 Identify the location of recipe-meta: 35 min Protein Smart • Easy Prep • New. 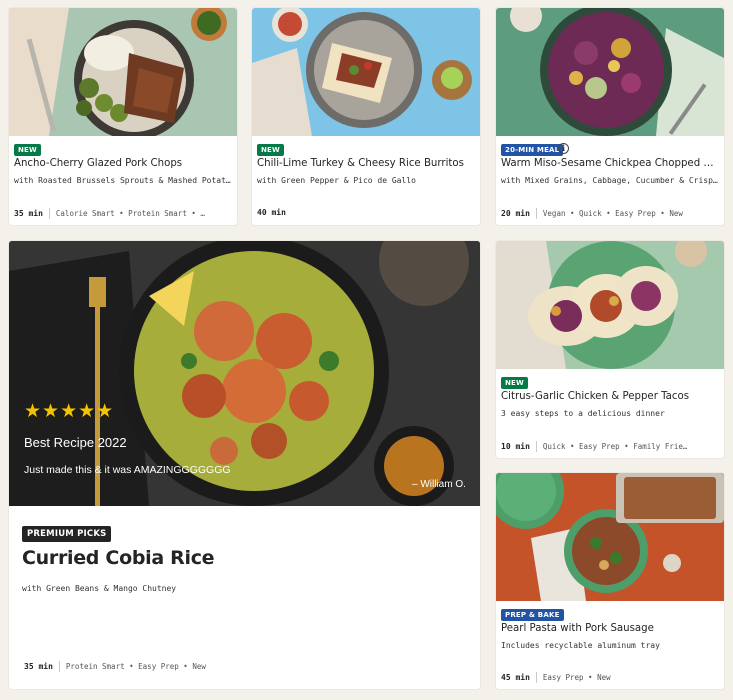
(244, 666).